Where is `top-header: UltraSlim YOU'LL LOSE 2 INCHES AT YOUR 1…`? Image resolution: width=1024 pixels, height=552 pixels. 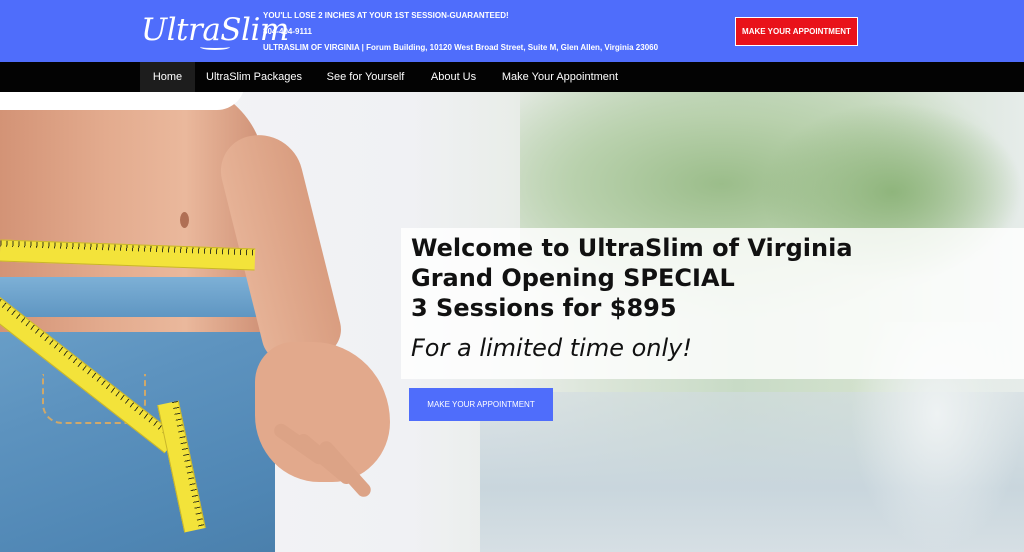
top-header: UltraSlim YOU'LL LOSE 2 INCHES AT YOUR 1… is located at coordinates (512, 31).